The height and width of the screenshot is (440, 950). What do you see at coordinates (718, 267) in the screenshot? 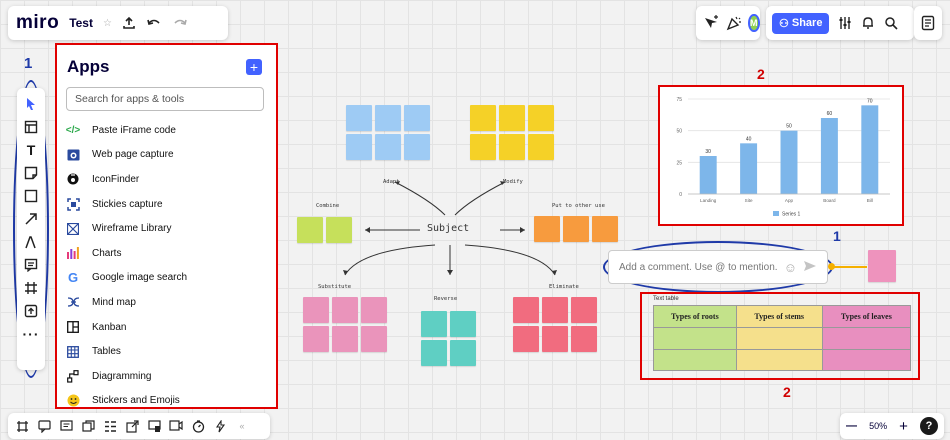
I see `comment-input: Add a comment. Use @ to mention. ☺` at bounding box center [718, 267].